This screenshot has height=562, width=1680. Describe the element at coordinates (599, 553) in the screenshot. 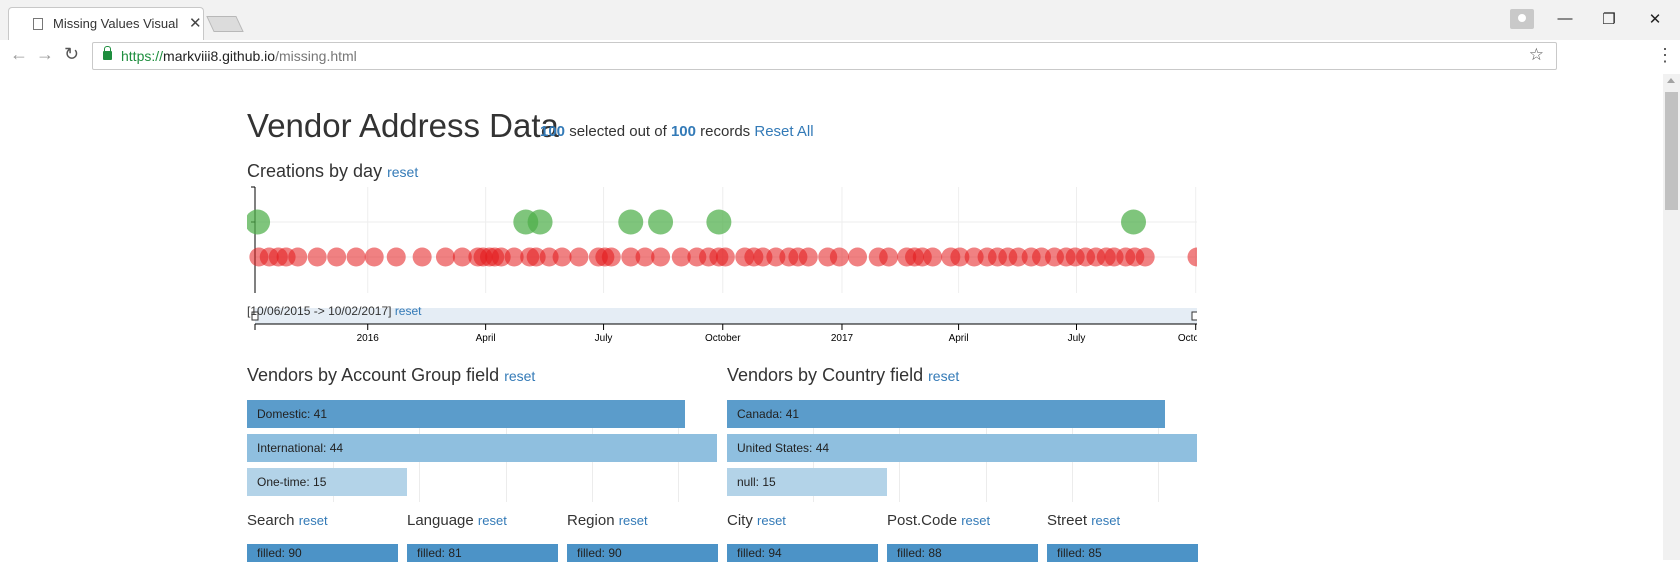

I see `region-filled-label: filled: 90` at that location.